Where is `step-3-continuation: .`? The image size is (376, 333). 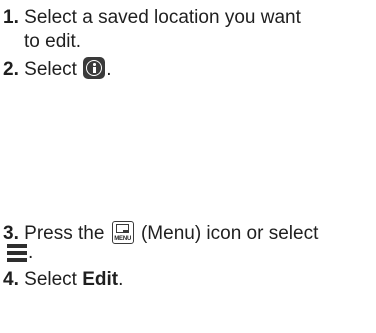
step-3-continuation: . is located at coordinates (31, 252).